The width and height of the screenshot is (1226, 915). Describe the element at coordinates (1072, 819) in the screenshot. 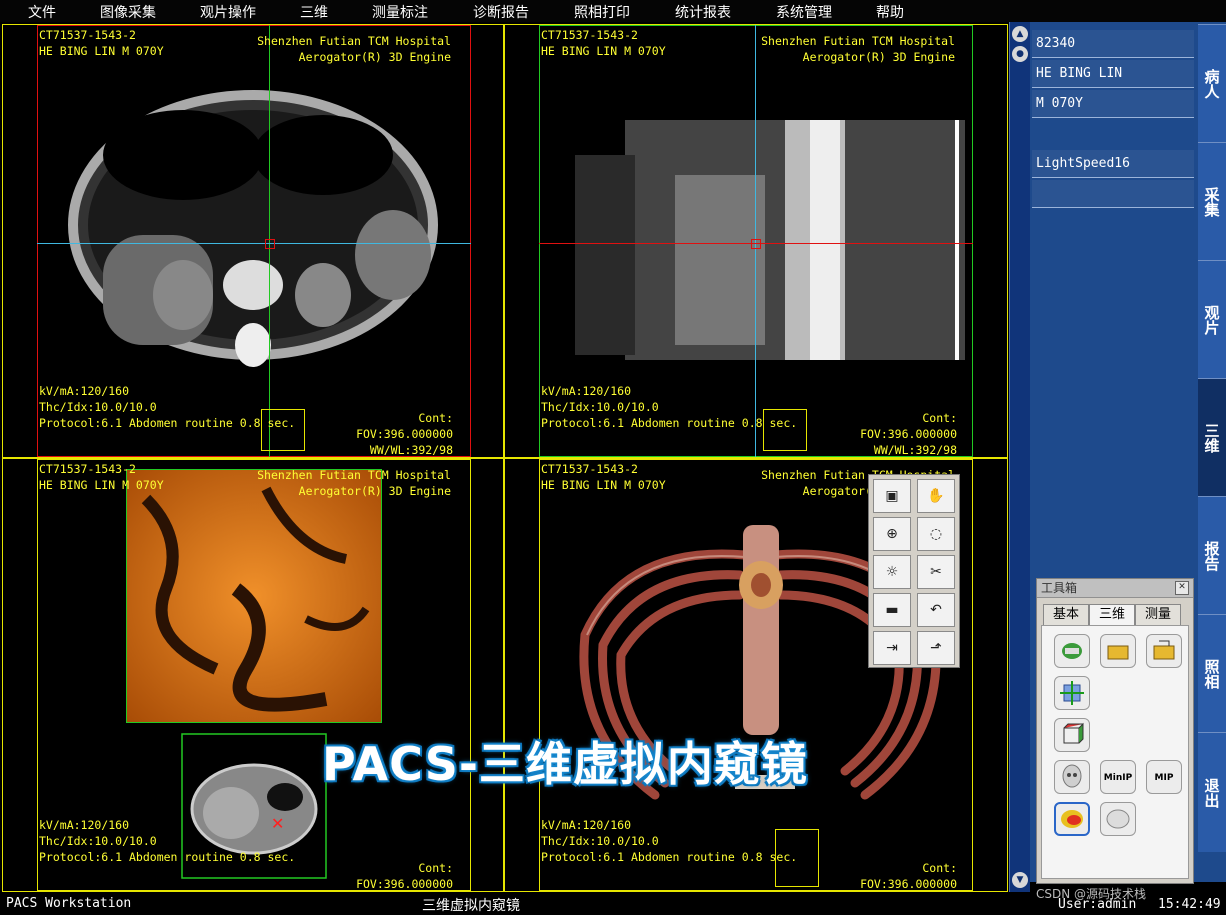

I see `virtual-endoscopy-icon` at that location.